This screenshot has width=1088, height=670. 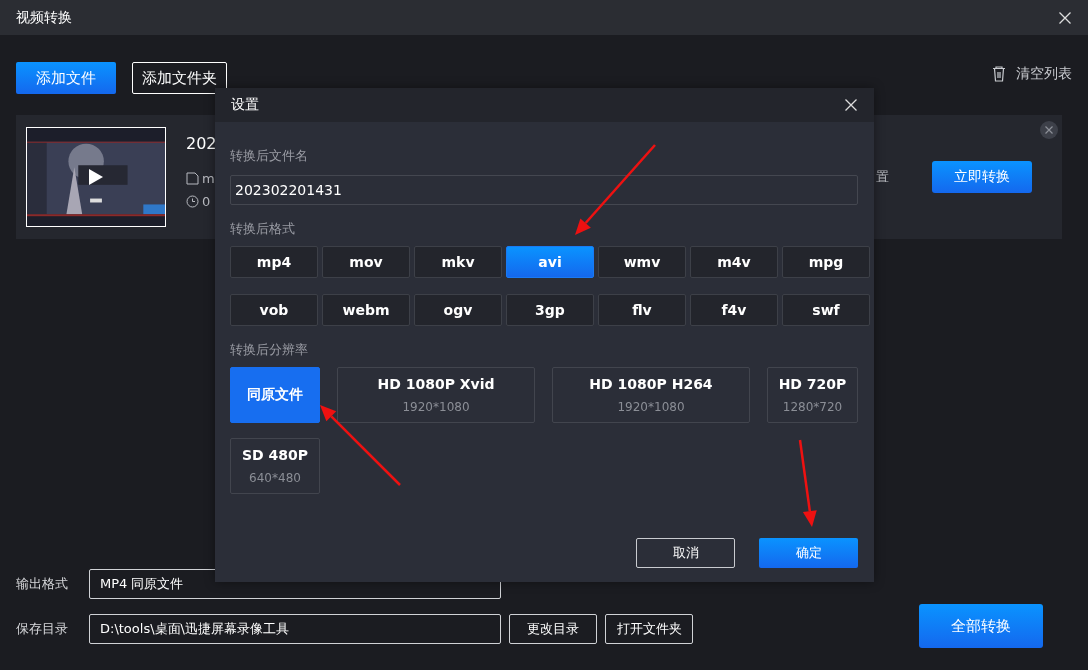 What do you see at coordinates (642, 262) in the screenshot?
I see `format-option: wmv` at bounding box center [642, 262].